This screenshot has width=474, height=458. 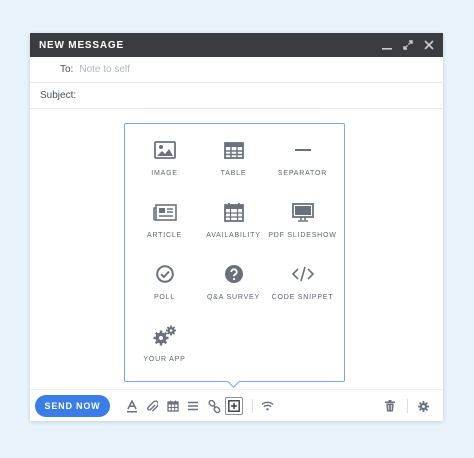 What do you see at coordinates (302, 297) in the screenshot?
I see `insert-code-snippet-label: CODE SNIPPET` at bounding box center [302, 297].